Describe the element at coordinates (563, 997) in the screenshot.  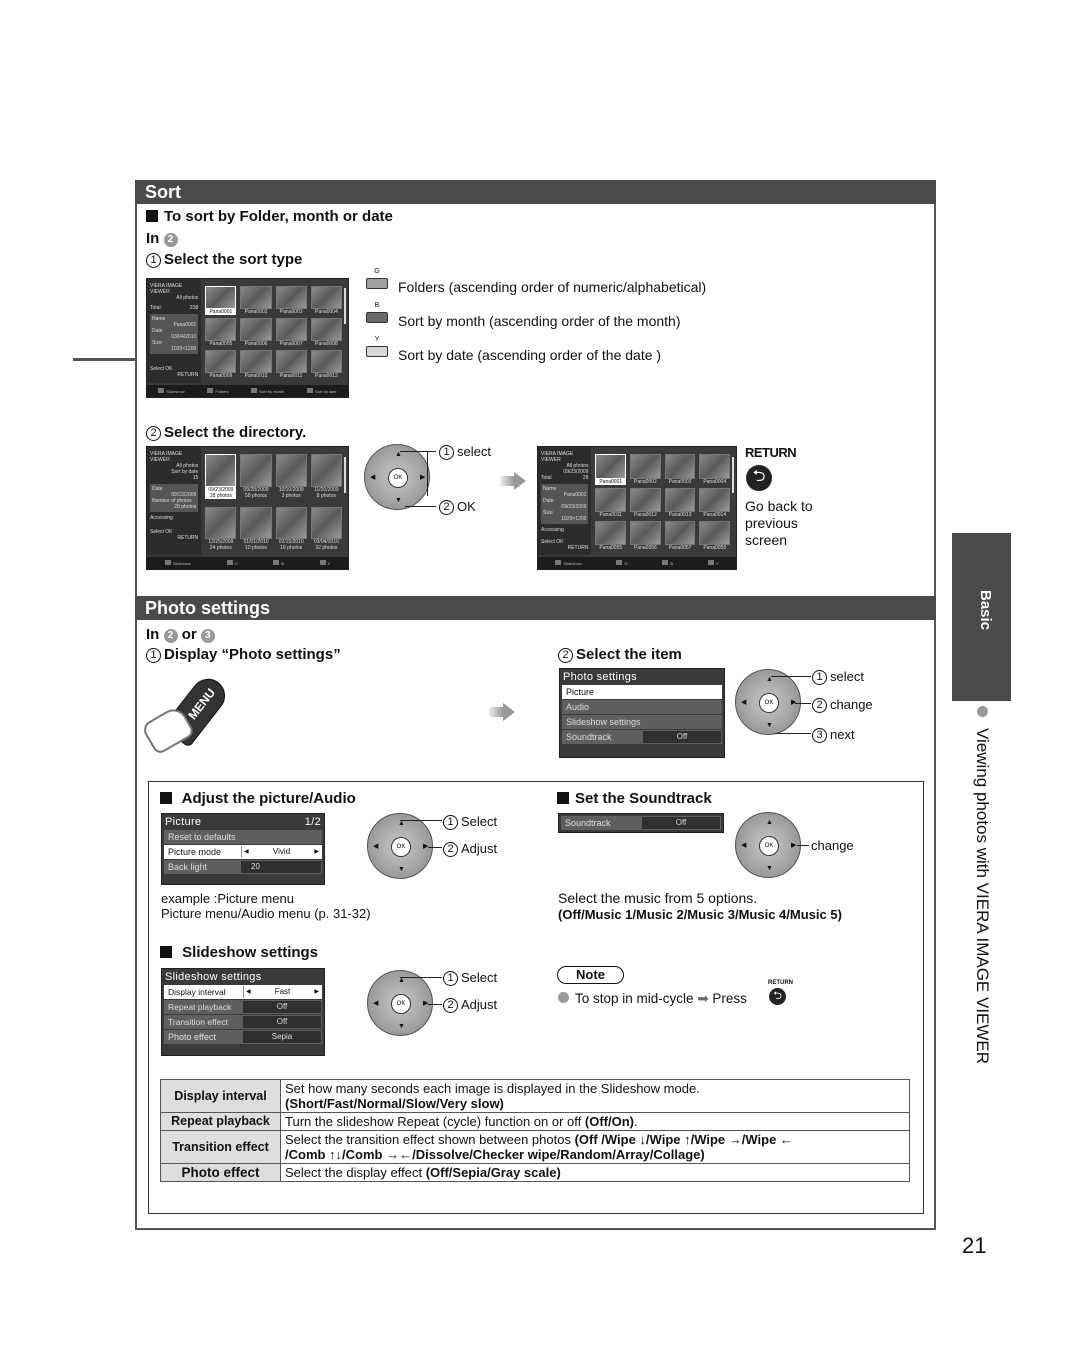
I see `bullet-icon` at that location.